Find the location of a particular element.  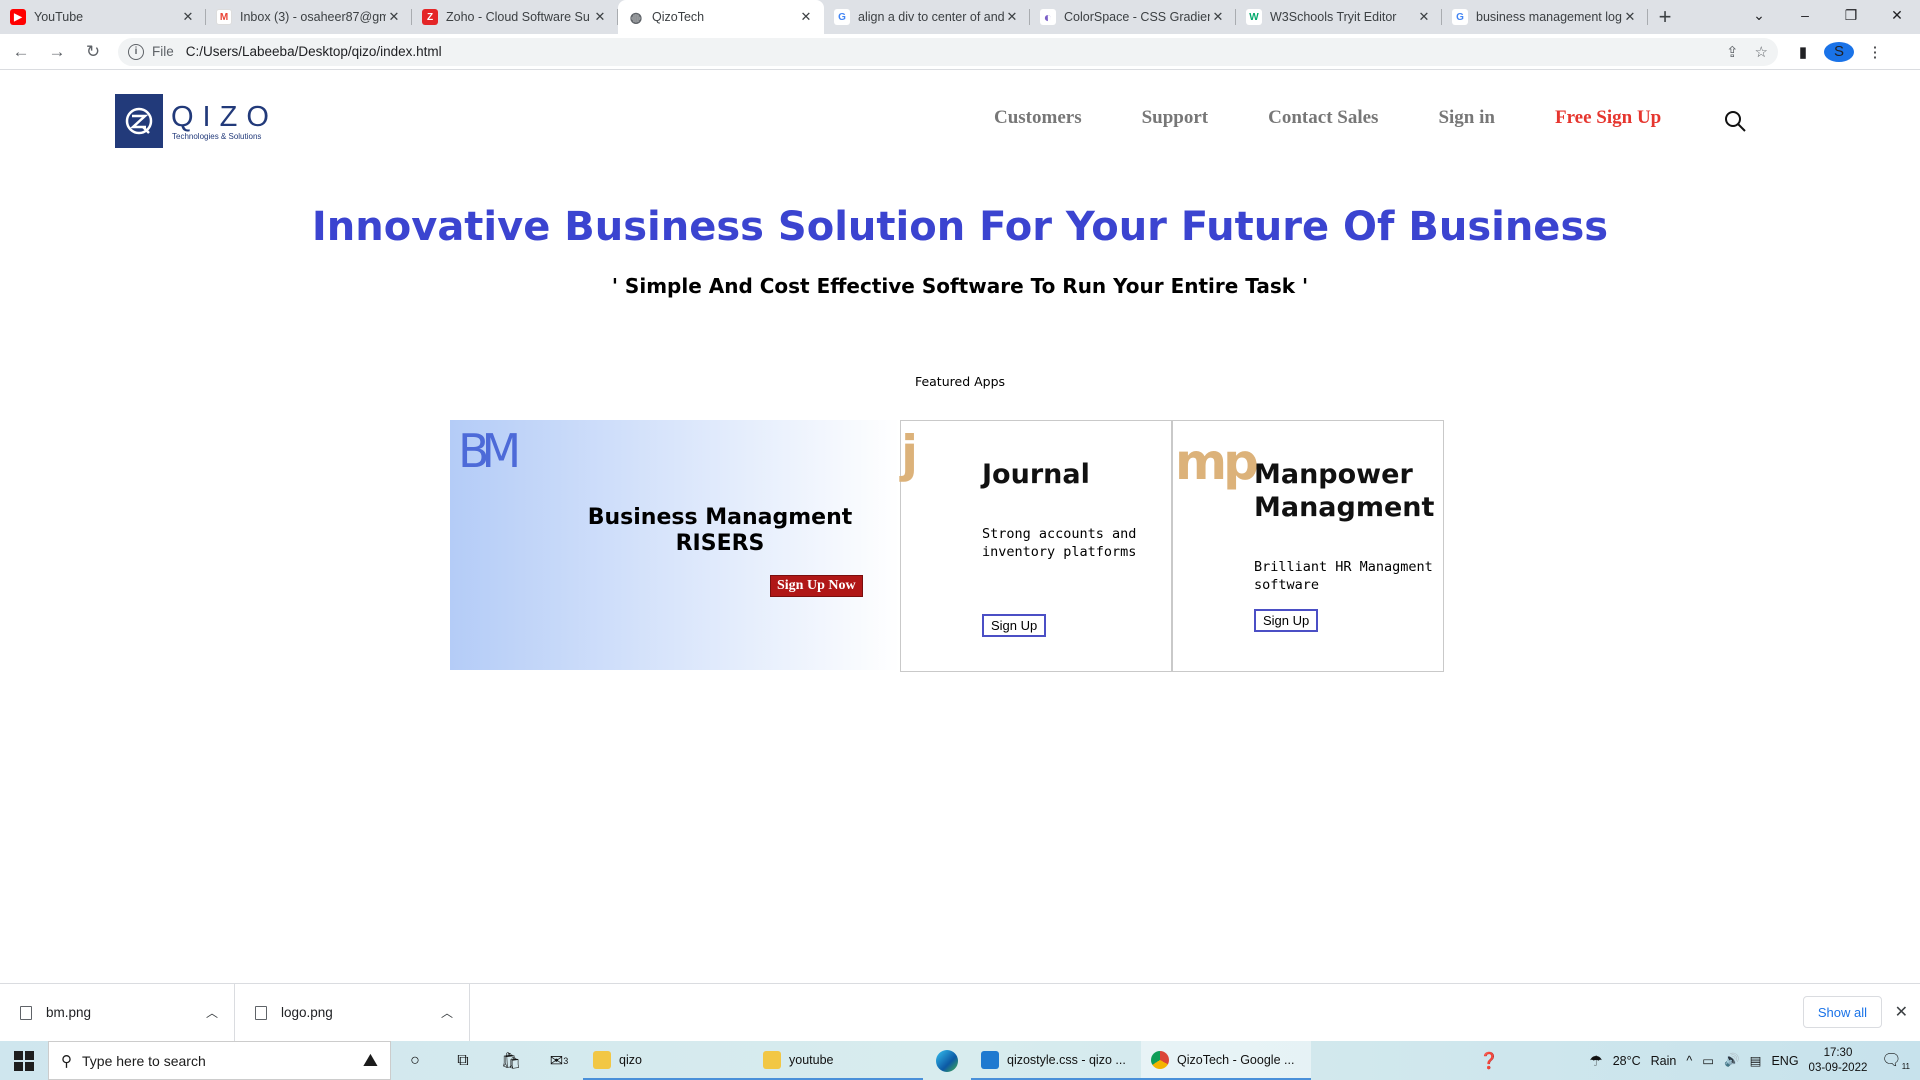

search-icon: ⚲ is located at coordinates (66, 1061).